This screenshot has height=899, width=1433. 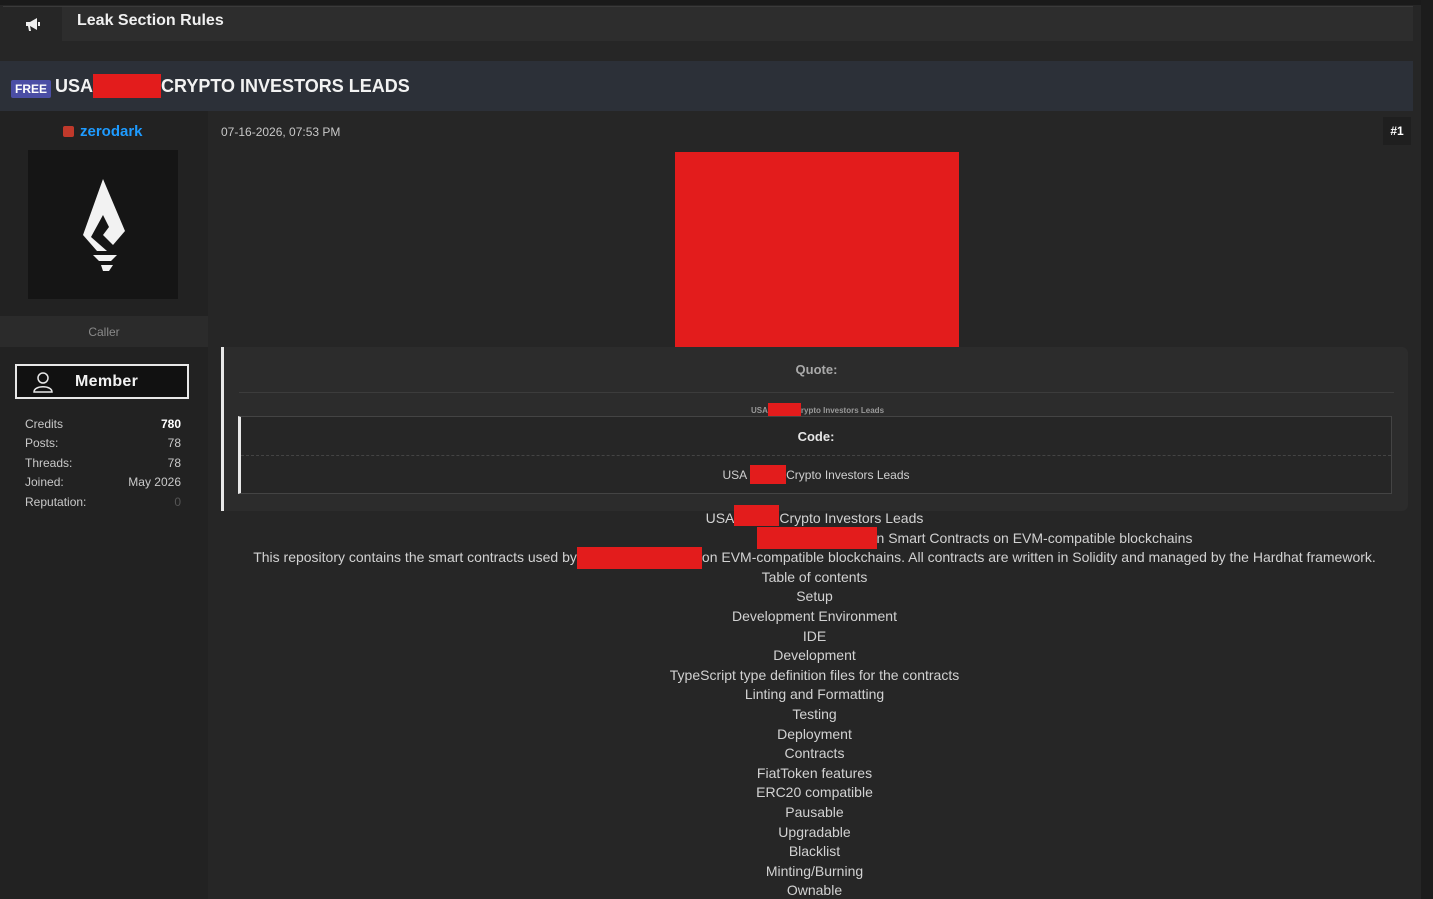 What do you see at coordinates (814, 615) in the screenshot?
I see `list-item: Development Environment` at bounding box center [814, 615].